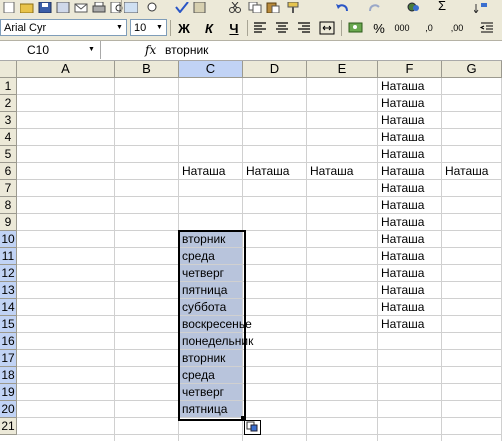  Describe the element at coordinates (8, 86) in the screenshot. I see `row-header-1: 1` at that location.